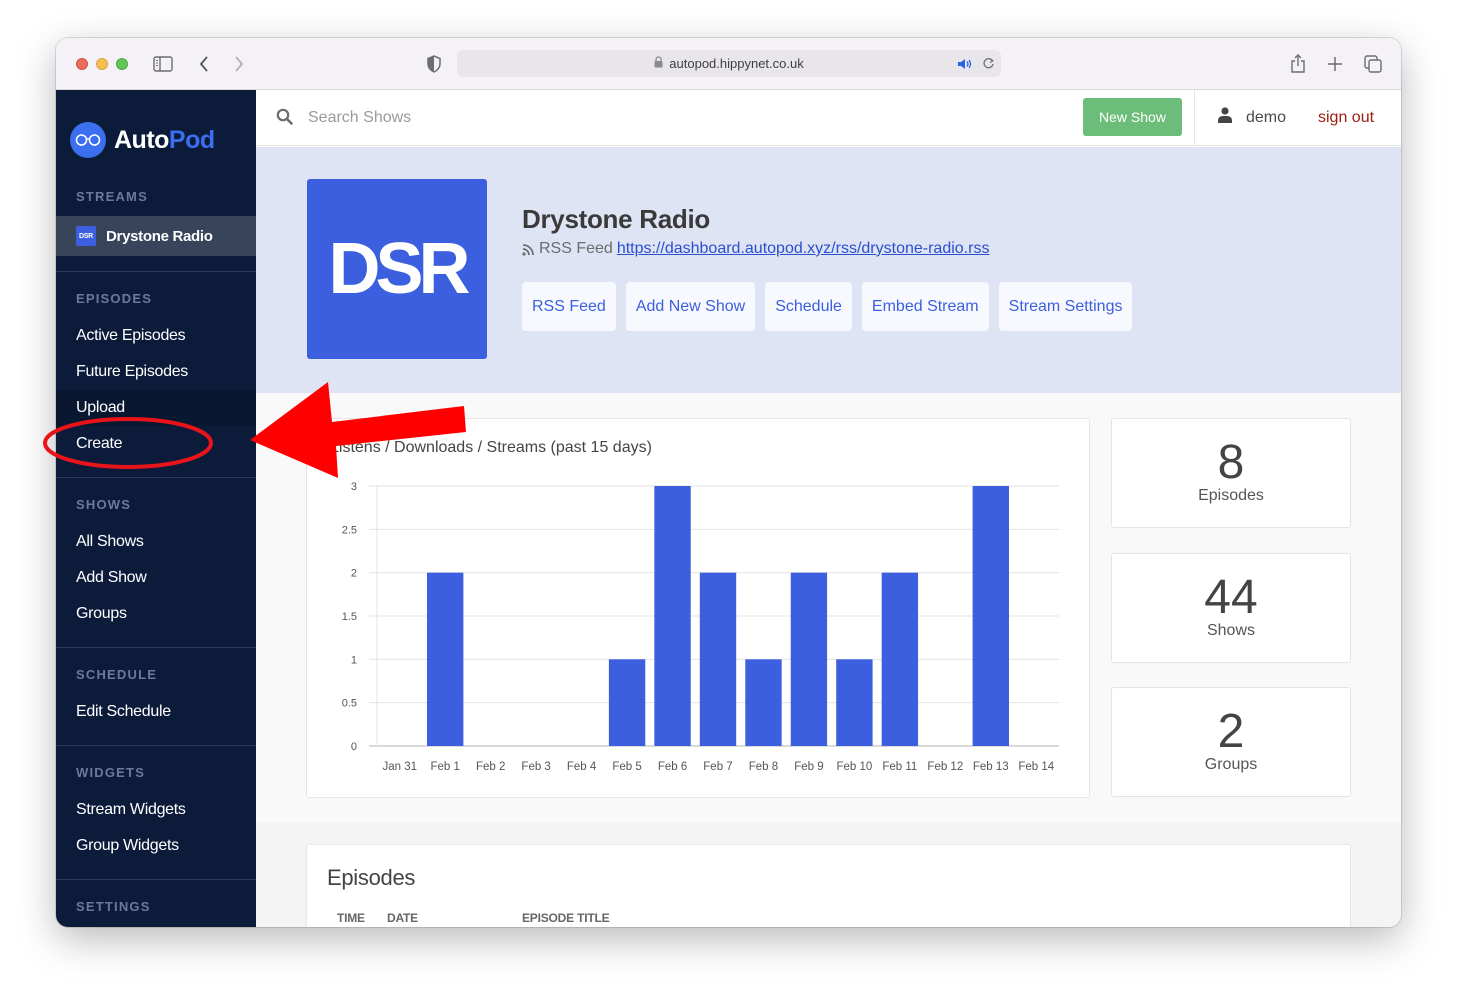  Describe the element at coordinates (729, 63) in the screenshot. I see `address-bar: autopod.hippynet.co.uk` at that location.